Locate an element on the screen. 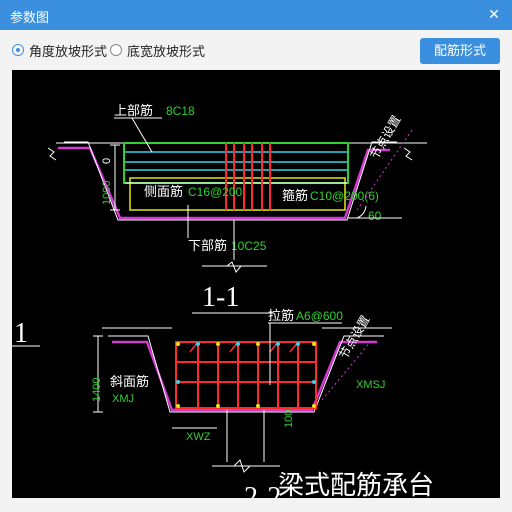 The height and width of the screenshot is (512, 512). radio-angle-slope-label: 角度放坡形式 is located at coordinates (68, 51).